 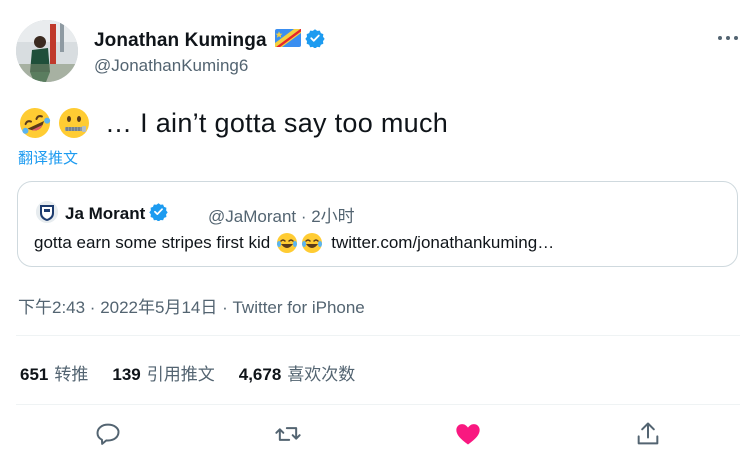 I want to click on engagement-stats: 651 转推 139 引用推文 4,678 喜欢次数, so click(x=199, y=372).